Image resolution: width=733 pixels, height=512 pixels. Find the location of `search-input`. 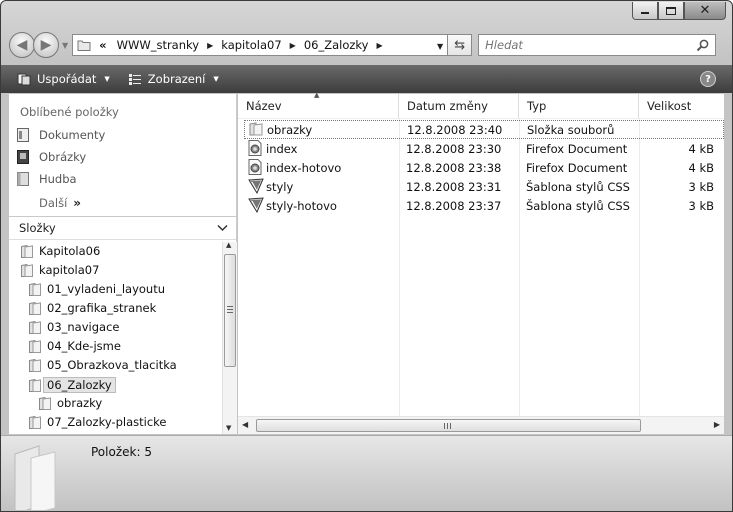

search-input is located at coordinates (585, 45).